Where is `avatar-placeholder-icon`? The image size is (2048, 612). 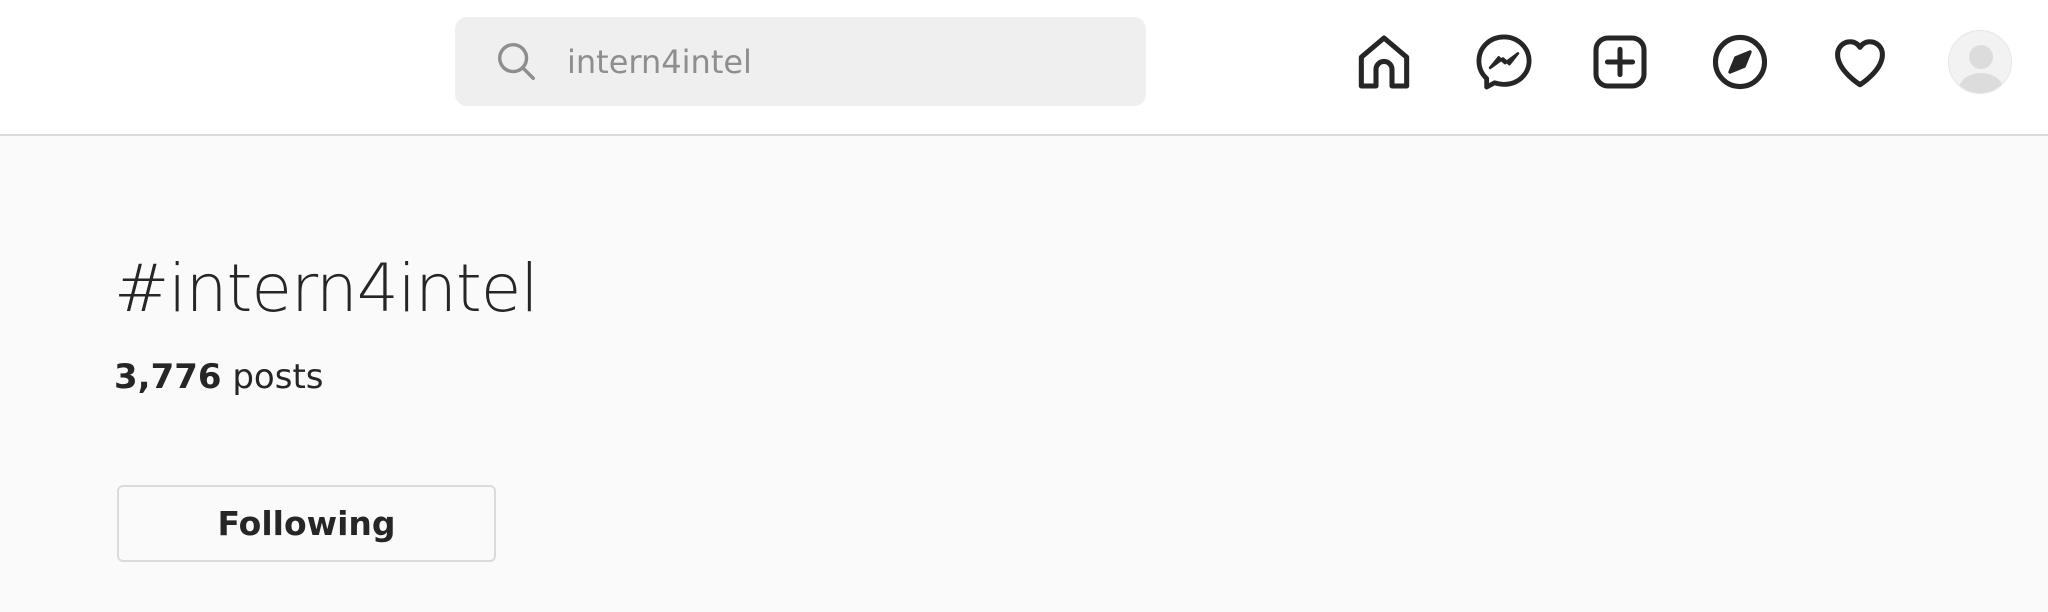 avatar-placeholder-icon is located at coordinates (1980, 62).